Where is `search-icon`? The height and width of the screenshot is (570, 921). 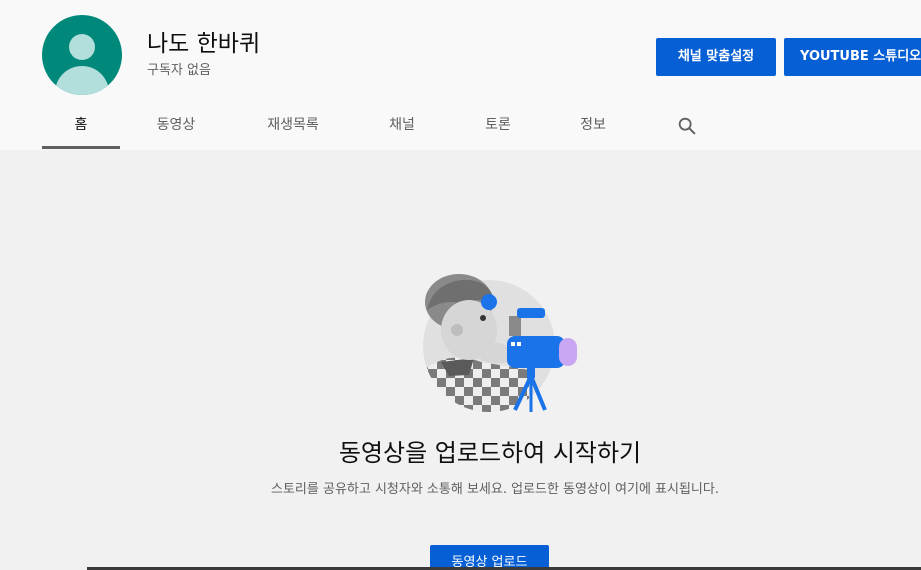
search-icon is located at coordinates (687, 126).